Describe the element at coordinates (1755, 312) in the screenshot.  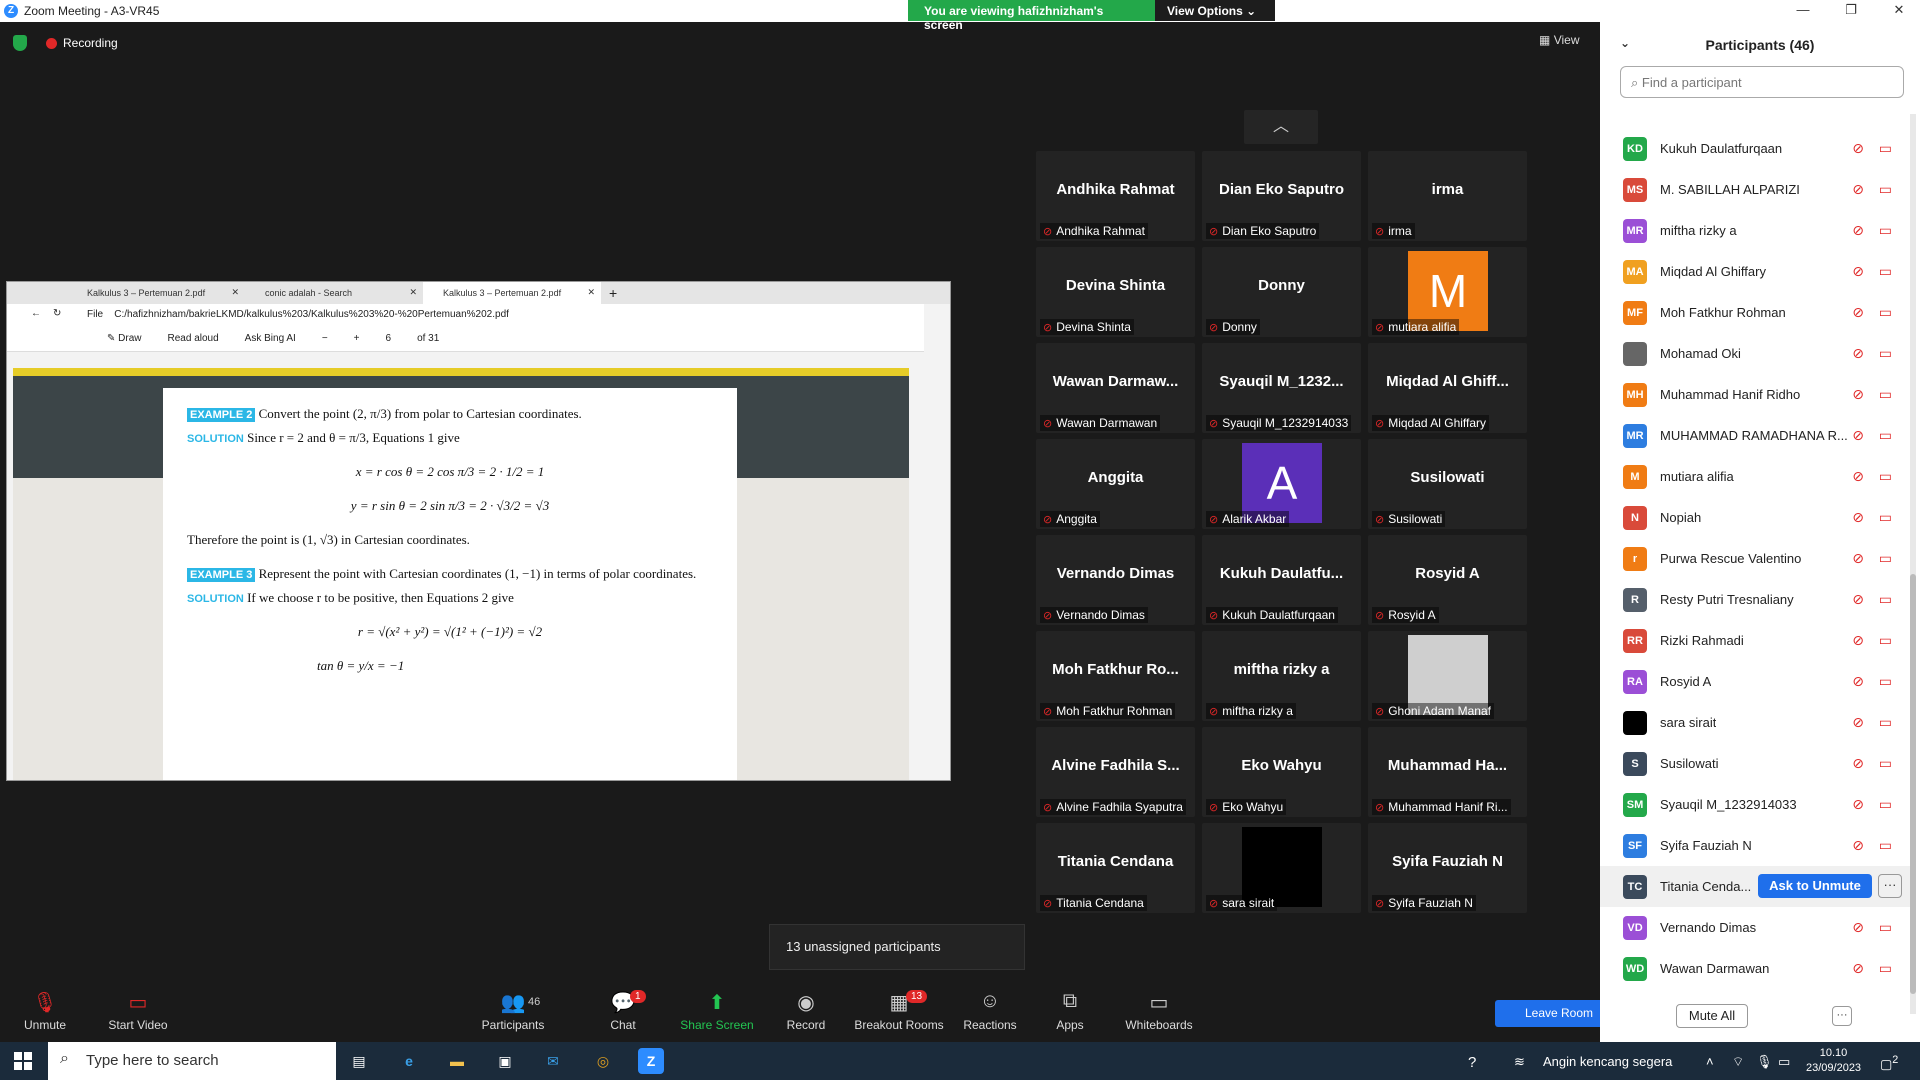
I see `participant-row: MF Moh Fatkhur Rohman ⊘ ▭` at that location.